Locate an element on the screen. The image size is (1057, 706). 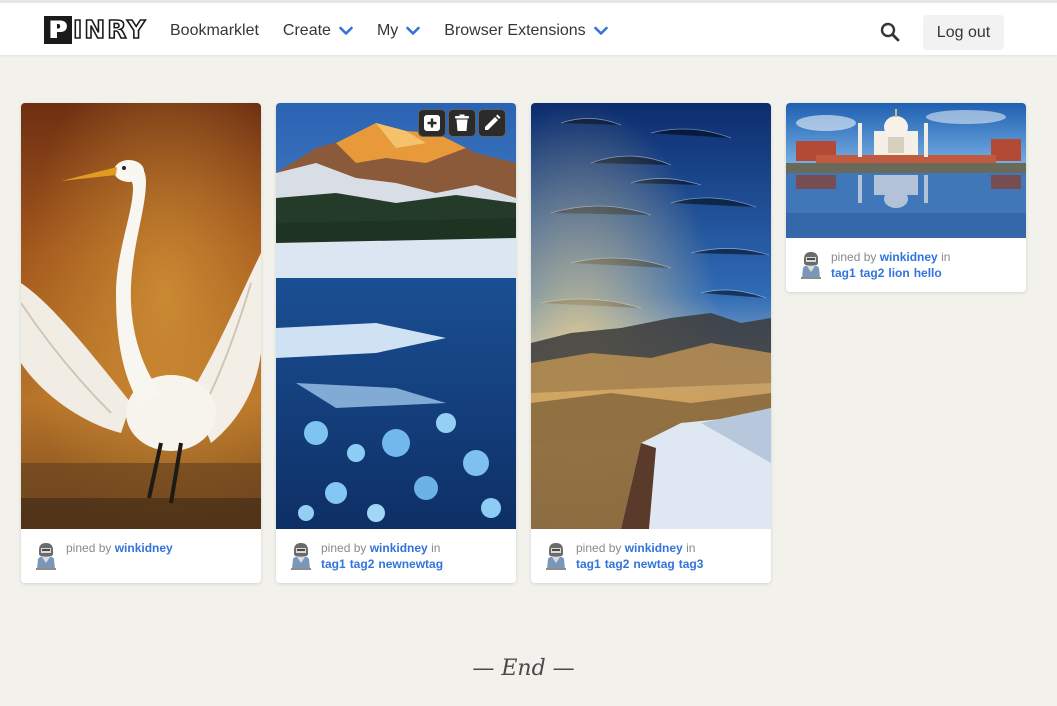
pin-card: pined by winkidney in tag1 tag2 lion hello is located at coordinates (906, 197).